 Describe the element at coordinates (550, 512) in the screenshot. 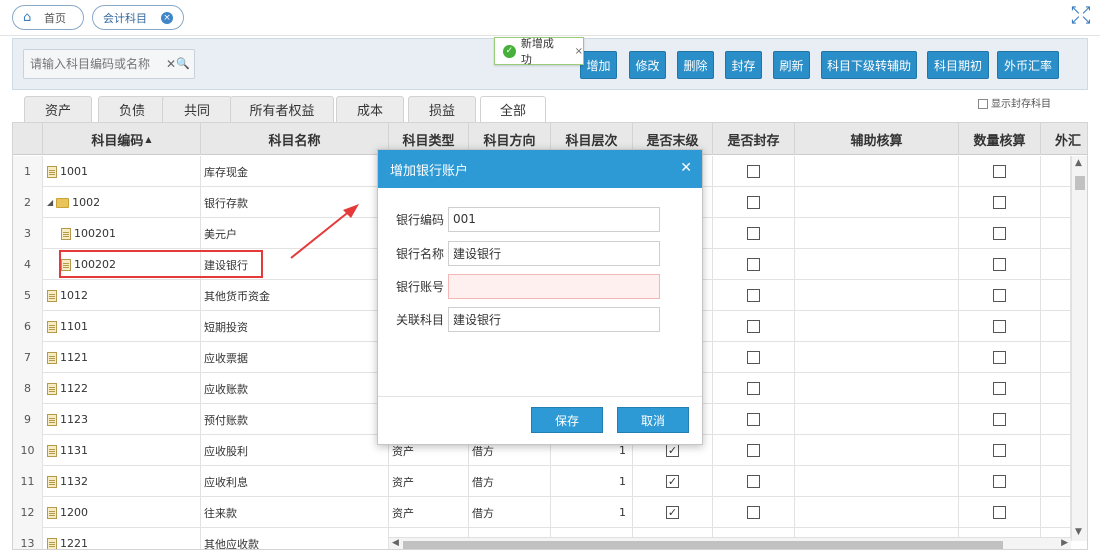

I see `table-row: 12 1200 往来款 资产 借方 1 ✓` at that location.